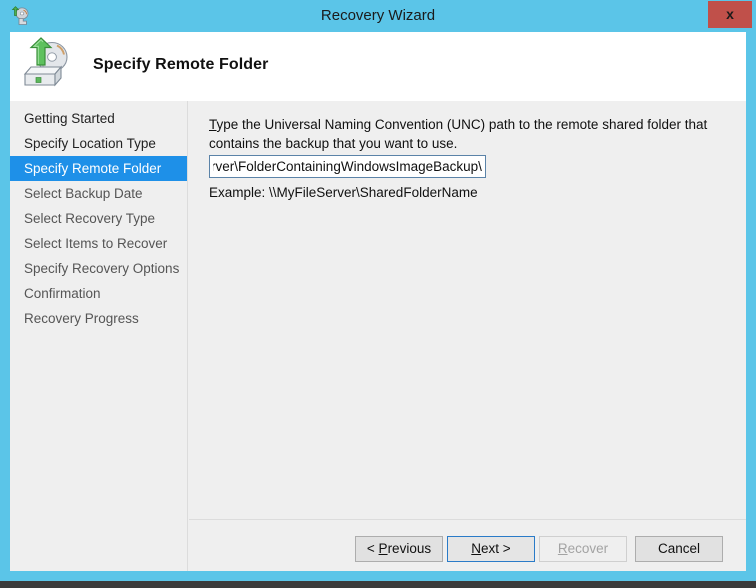 The image size is (756, 588). I want to click on cancel-button: Cancel, so click(679, 549).